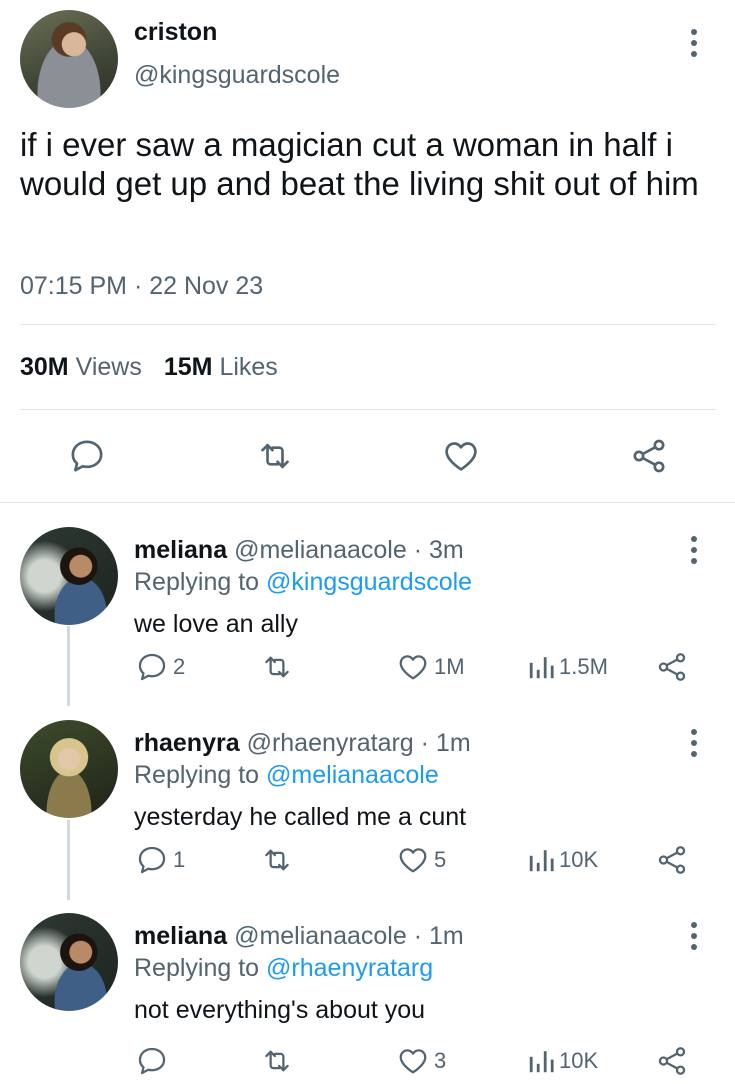 Image resolution: width=735 pixels, height=1084 pixels. What do you see at coordinates (367, 1061) in the screenshot?
I see `reply-action-bar: 3 10K` at bounding box center [367, 1061].